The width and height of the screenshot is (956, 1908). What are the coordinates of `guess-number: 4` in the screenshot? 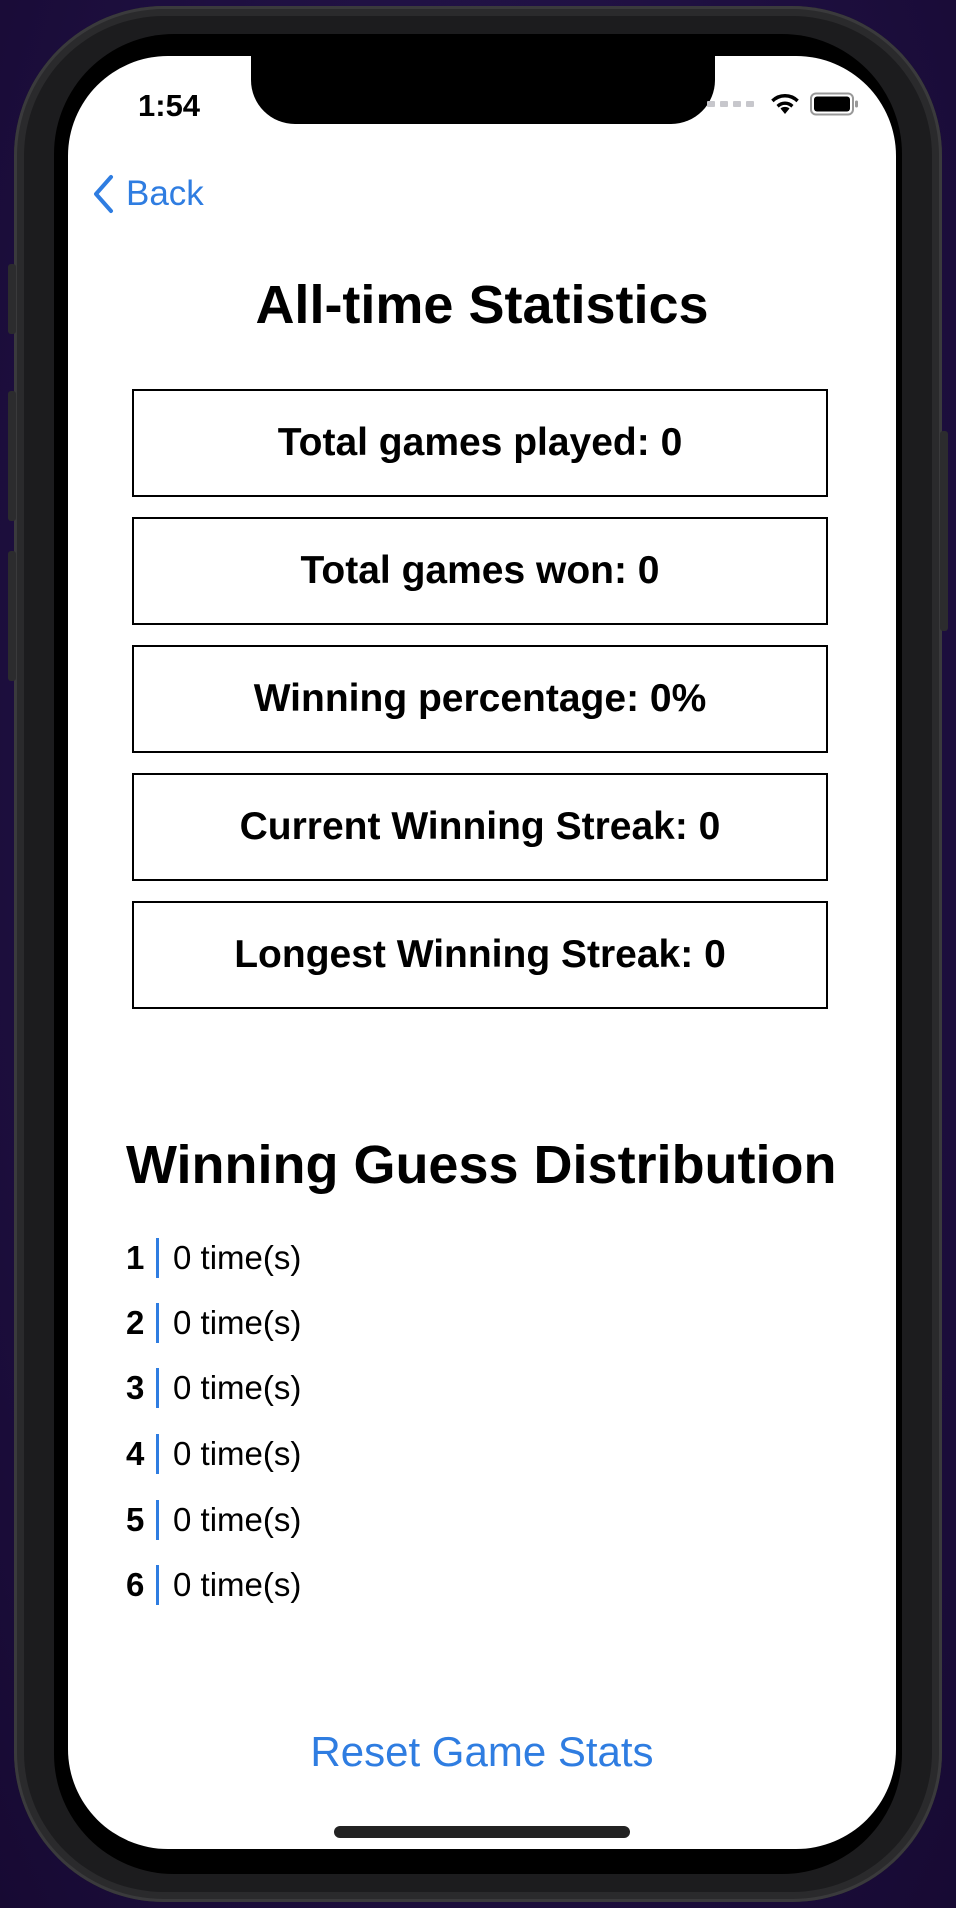 It's located at (135, 1453).